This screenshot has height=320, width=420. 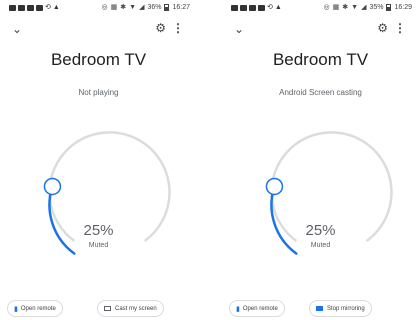 I want to click on status-time: 16:29, so click(x=403, y=7).